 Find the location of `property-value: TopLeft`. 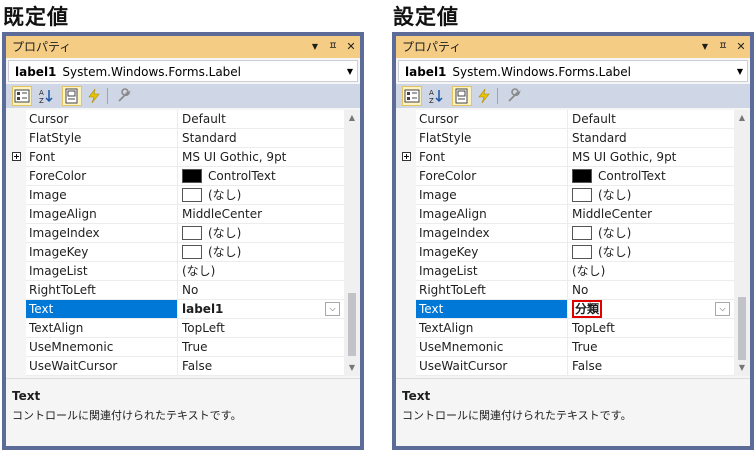

property-value: TopLeft is located at coordinates (651, 328).